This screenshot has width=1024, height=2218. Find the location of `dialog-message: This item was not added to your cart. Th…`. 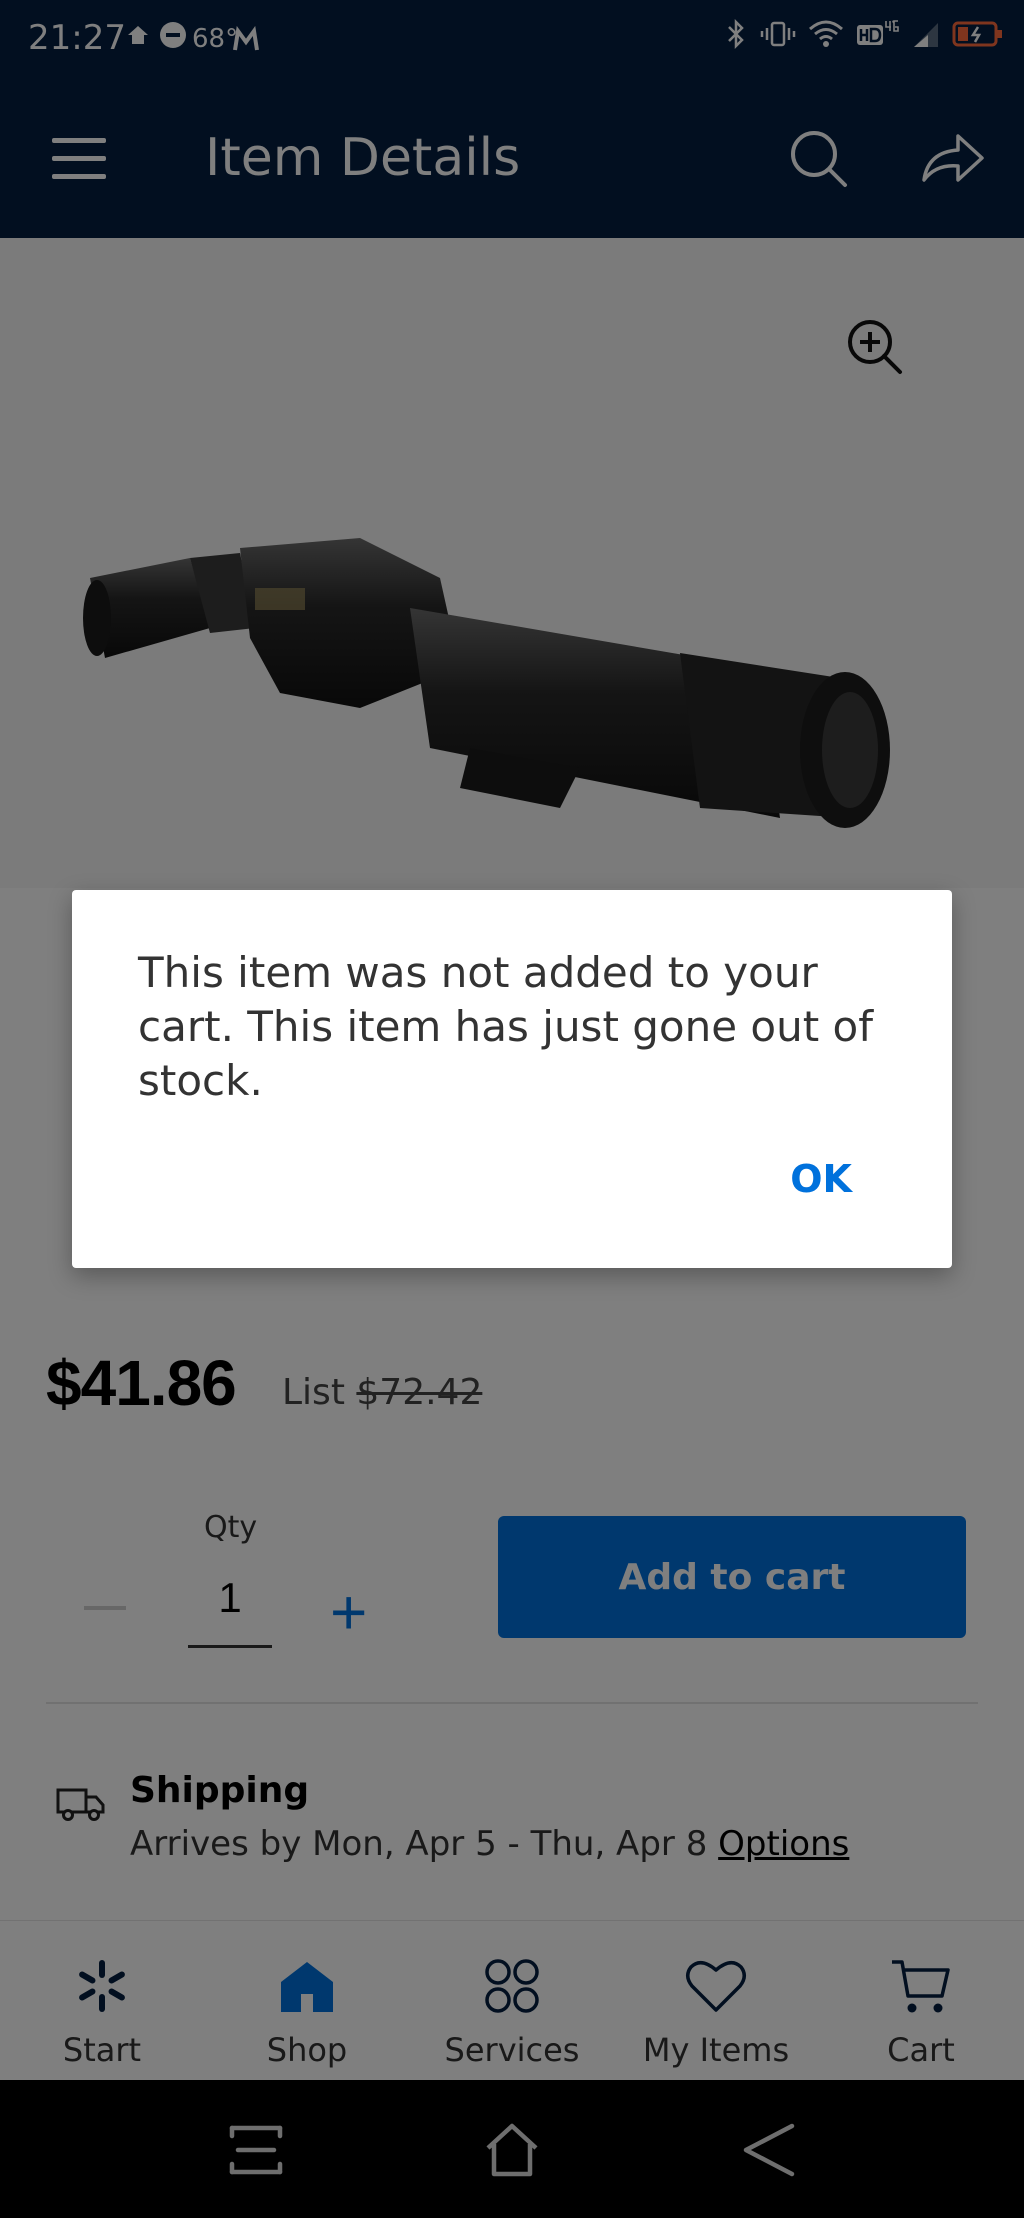

dialog-message: This item was not added to your cart. Th… is located at coordinates (506, 1026).